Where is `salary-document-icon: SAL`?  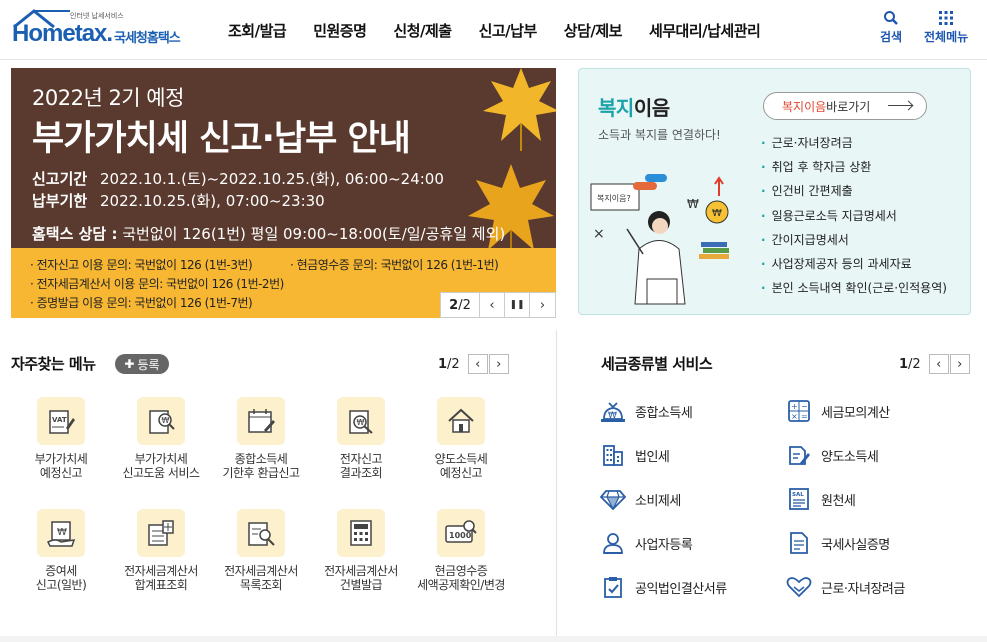
salary-document-icon: SAL is located at coordinates (799, 499).